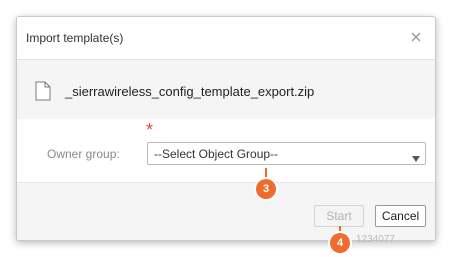 The height and width of the screenshot is (257, 450). Describe the element at coordinates (75, 38) in the screenshot. I see `dialog-title: Import template(s)` at that location.